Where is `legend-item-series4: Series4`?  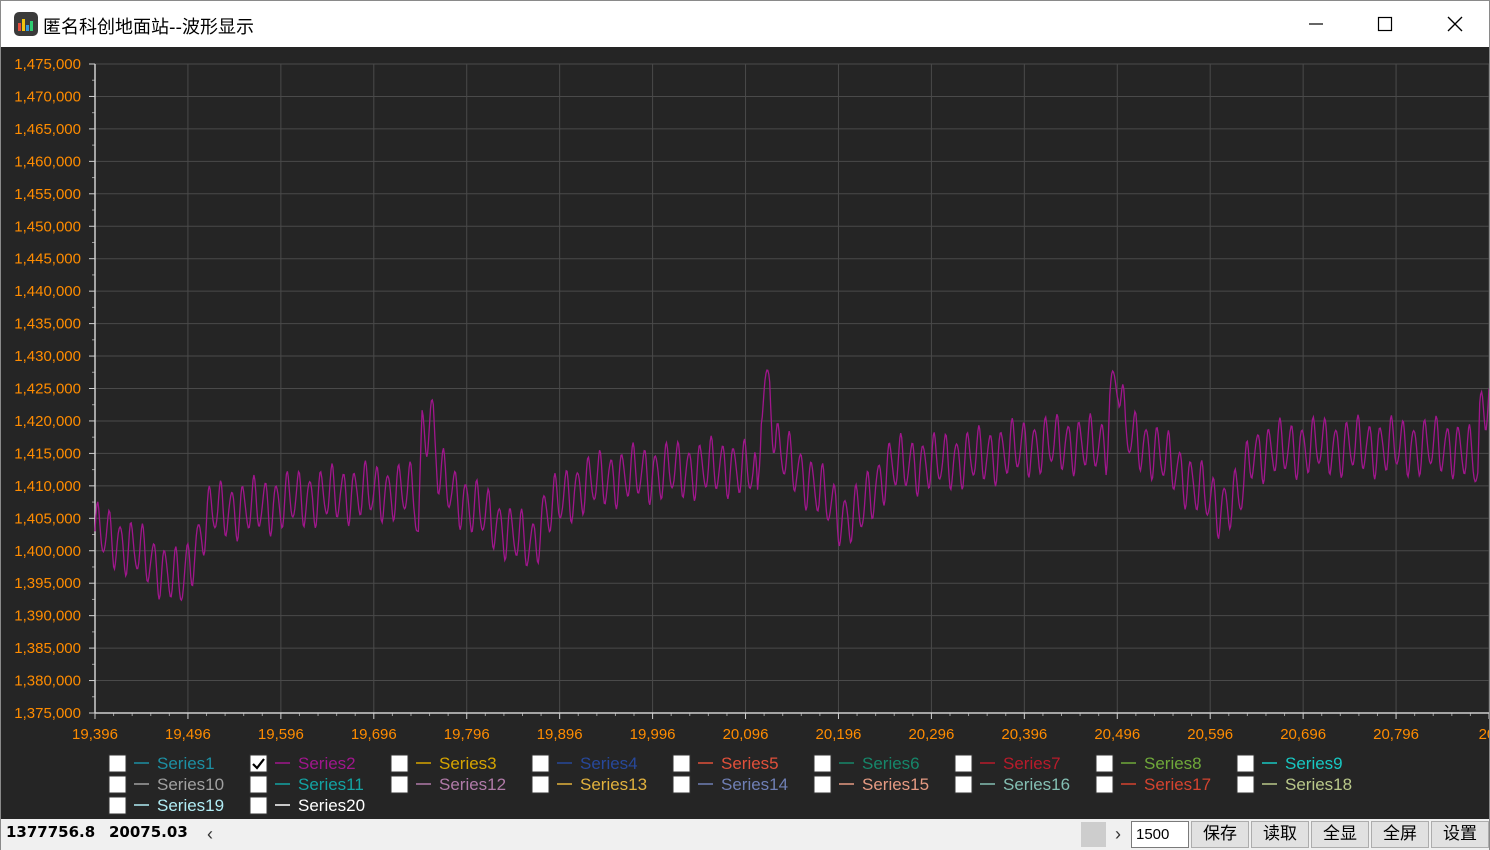
legend-item-series4: Series4 is located at coordinates (584, 763).